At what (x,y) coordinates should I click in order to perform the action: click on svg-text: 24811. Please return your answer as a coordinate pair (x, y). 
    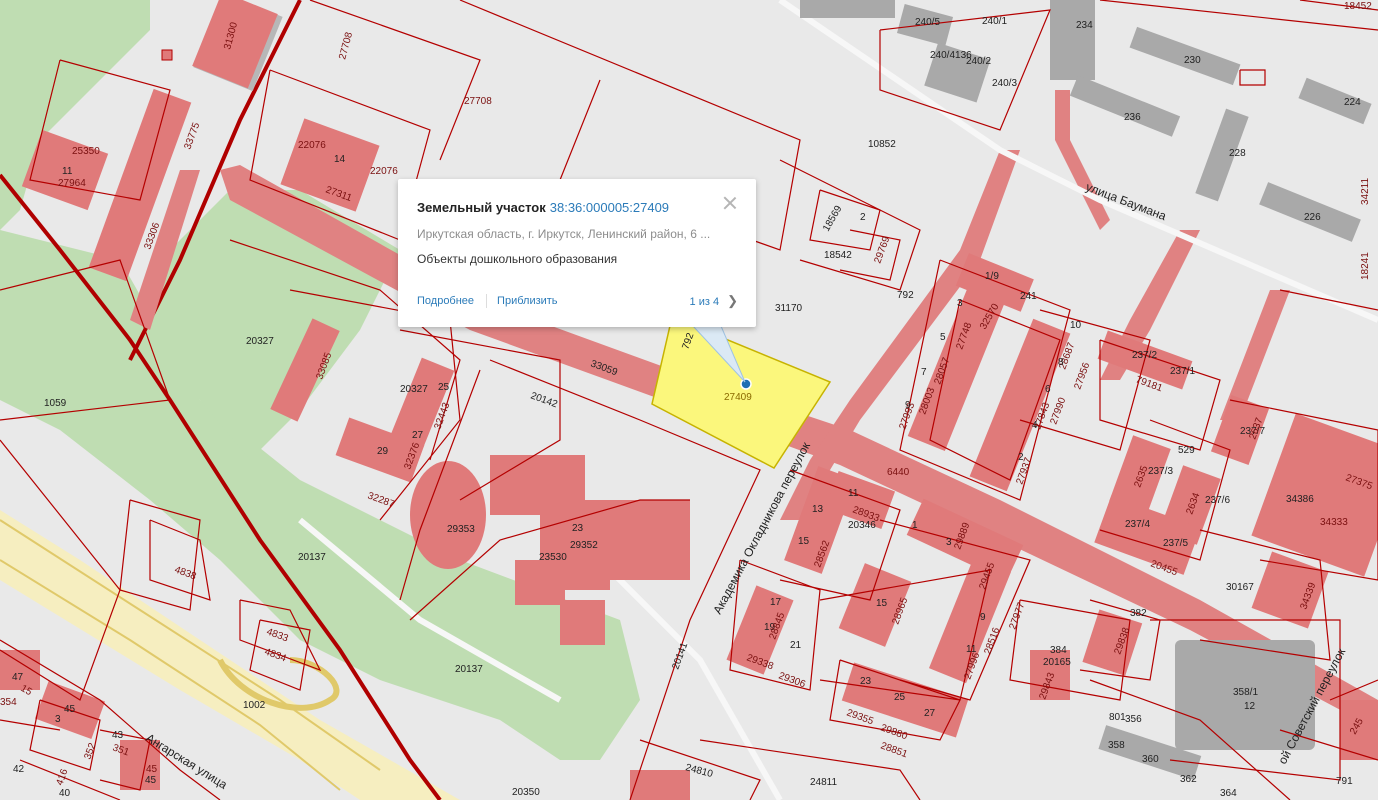
    Looking at the image, I should click on (824, 782).